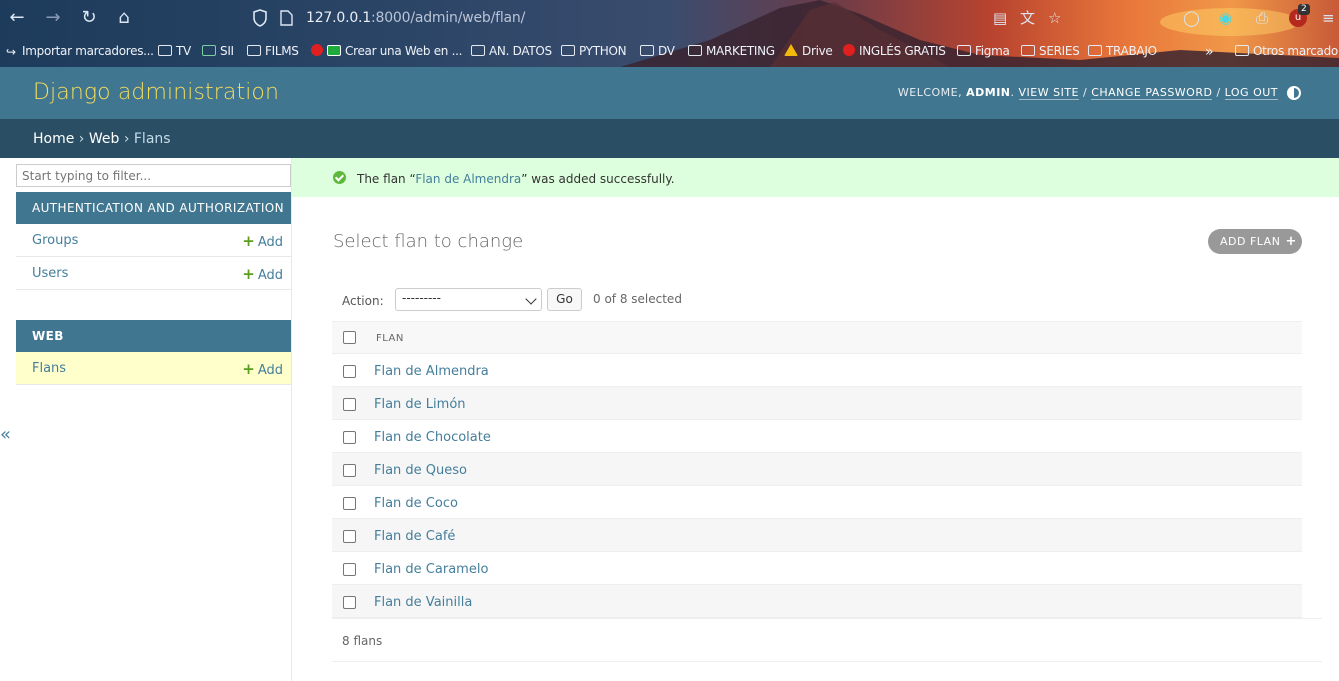 This screenshot has height=681, width=1339. Describe the element at coordinates (286, 18) in the screenshot. I see `page-info-icon` at that location.